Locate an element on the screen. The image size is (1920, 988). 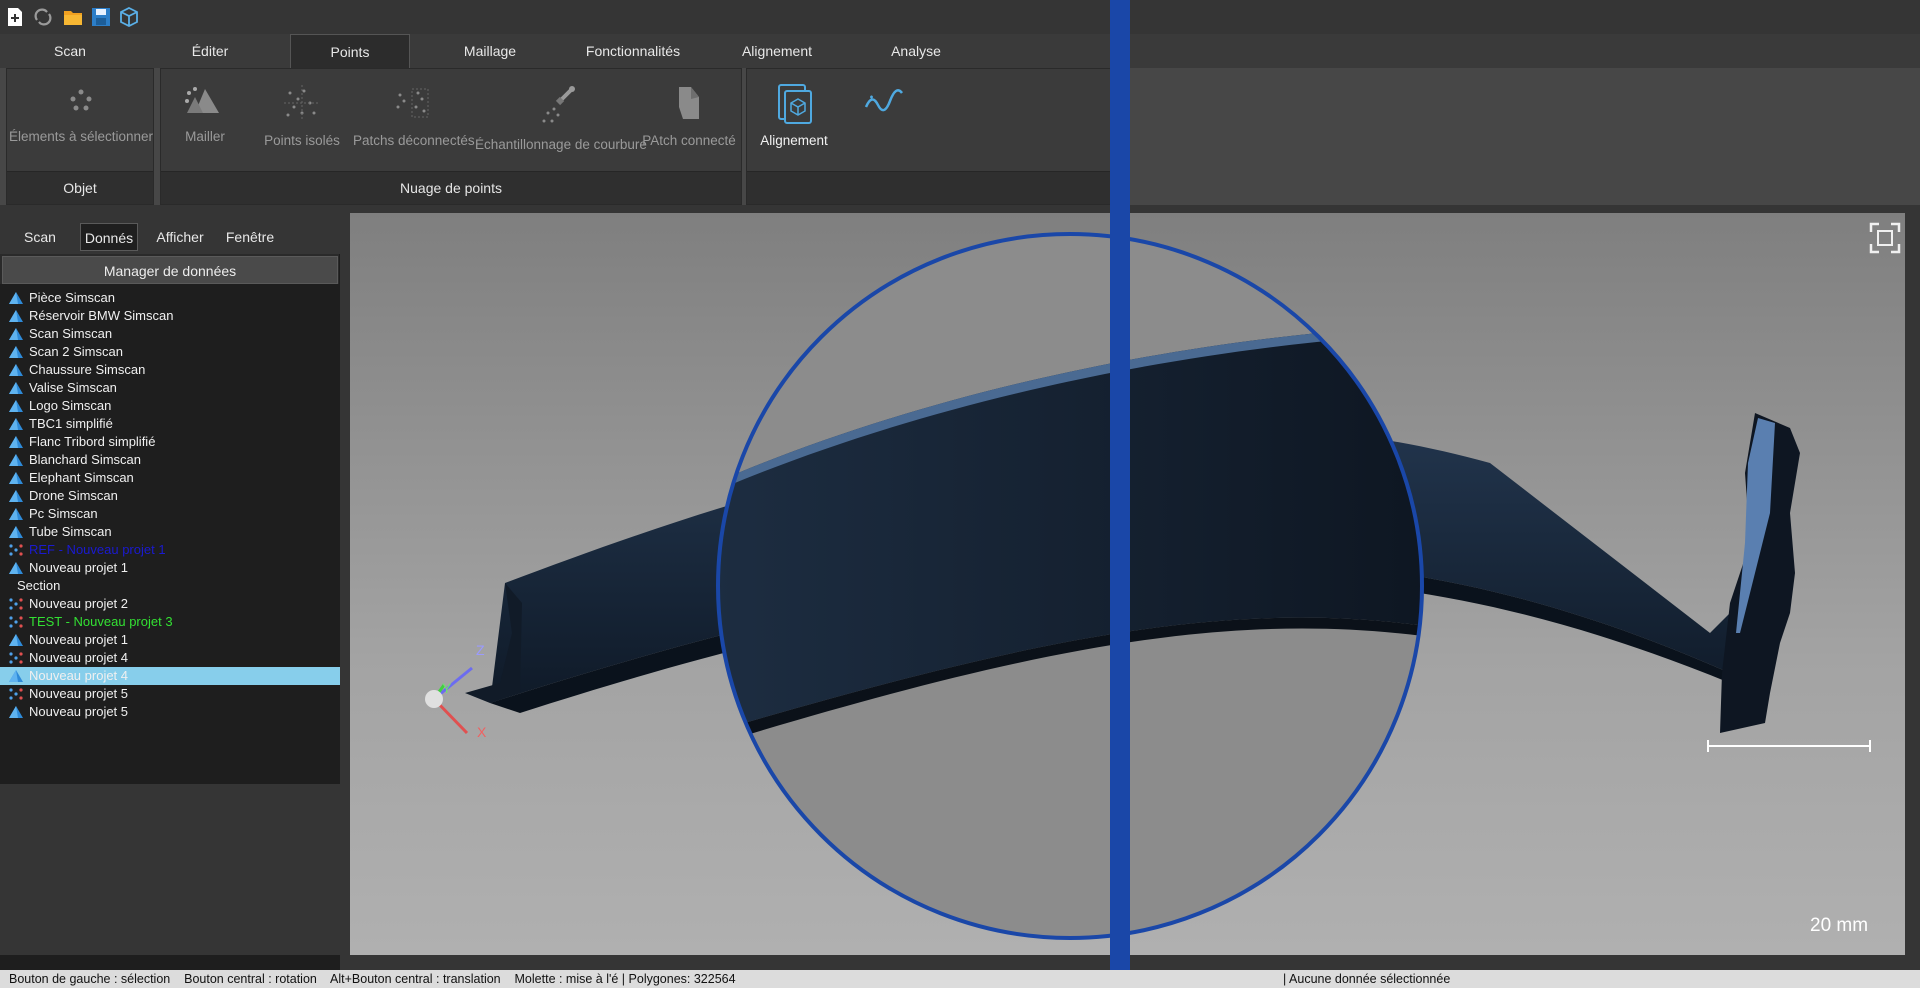
list-item-label: REF - Nouveau projet 1 is located at coordinates (97, 549).